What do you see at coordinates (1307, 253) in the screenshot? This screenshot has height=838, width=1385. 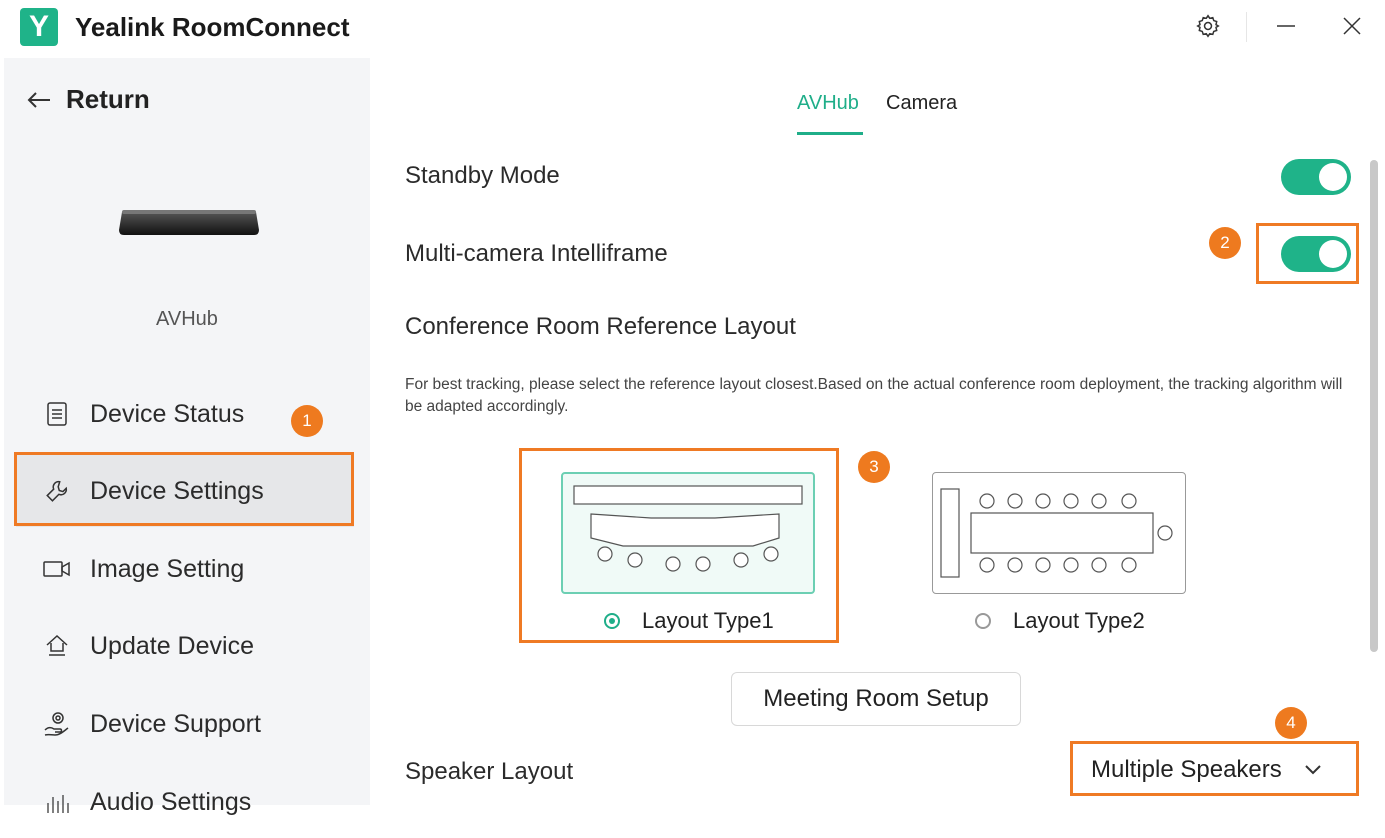 I see `highlight-box-intelliframe` at bounding box center [1307, 253].